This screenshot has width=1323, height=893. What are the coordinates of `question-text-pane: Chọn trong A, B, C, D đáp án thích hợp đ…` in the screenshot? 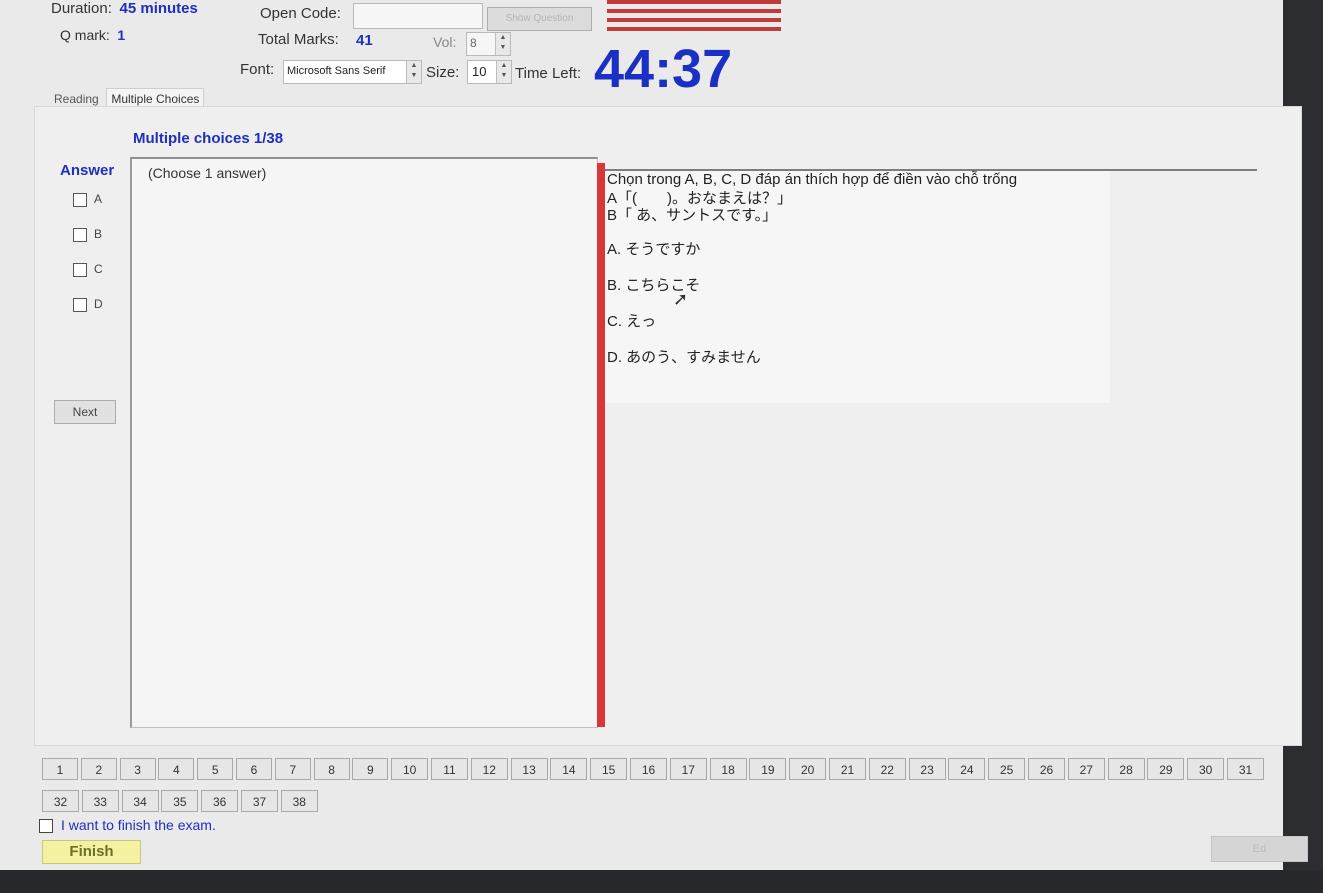 It's located at (857, 287).